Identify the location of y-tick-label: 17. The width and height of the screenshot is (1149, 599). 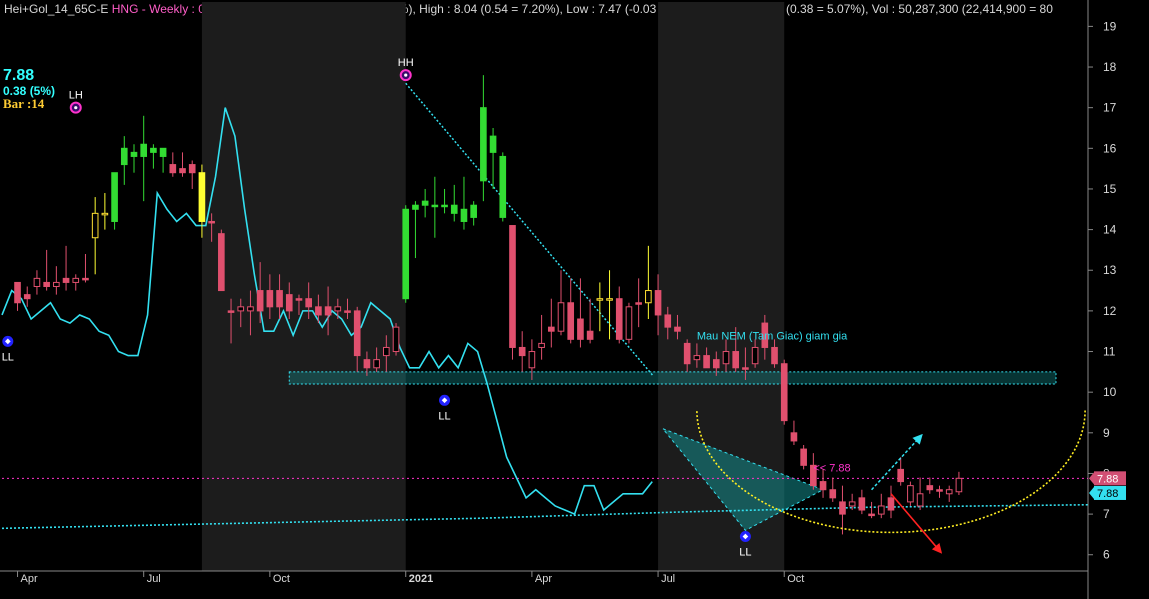
(1110, 108).